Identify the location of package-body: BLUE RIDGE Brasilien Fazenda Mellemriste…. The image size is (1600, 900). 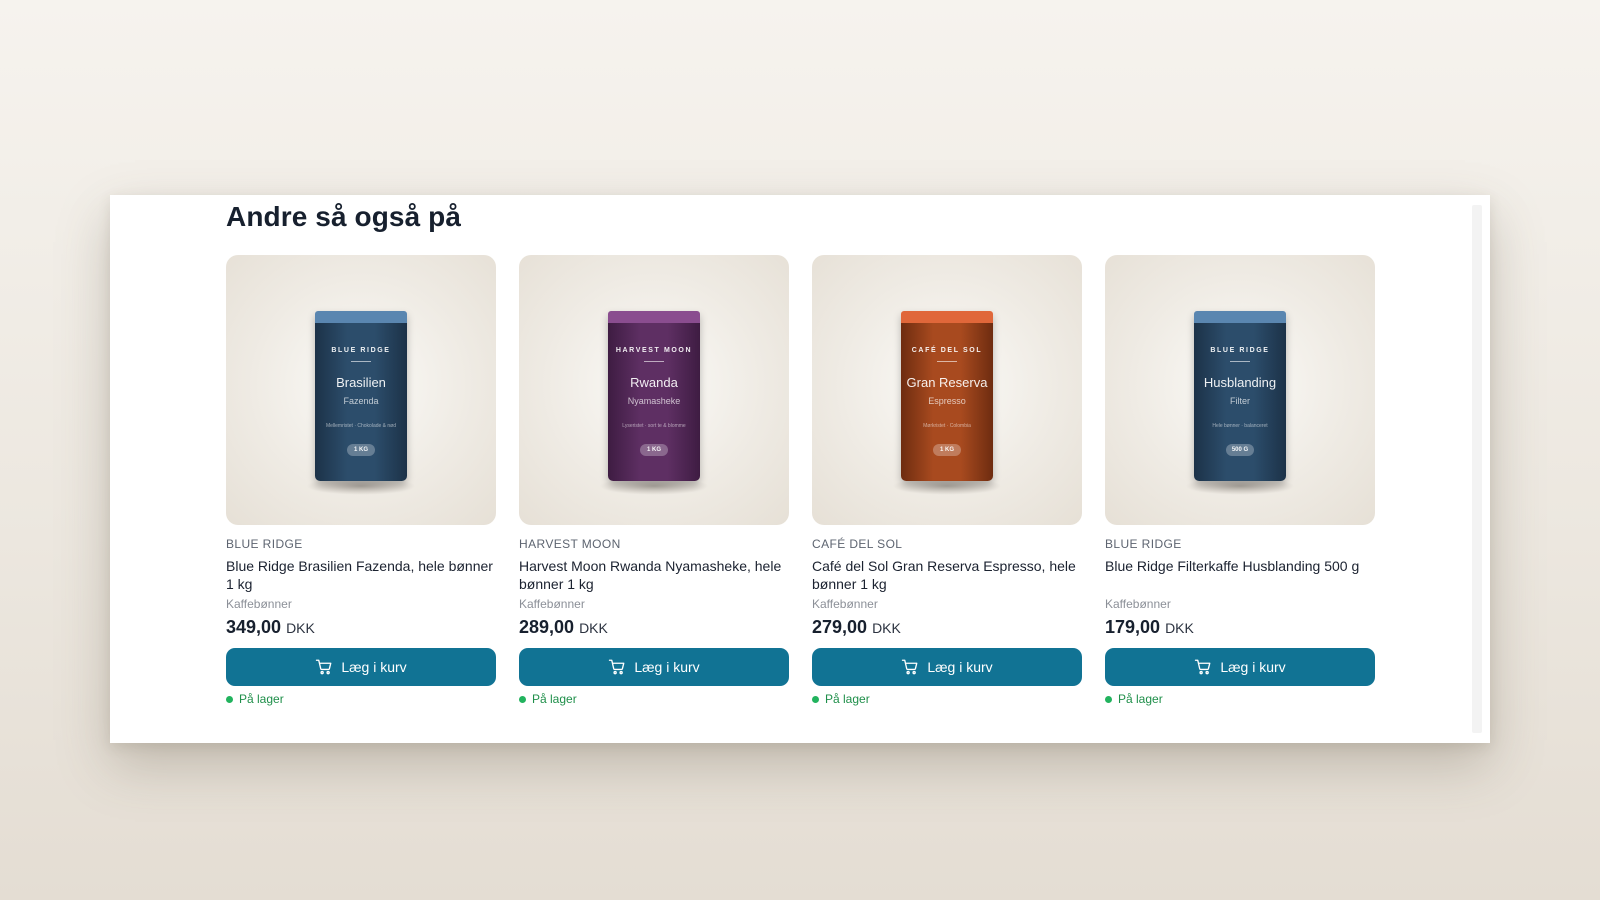
(361, 402).